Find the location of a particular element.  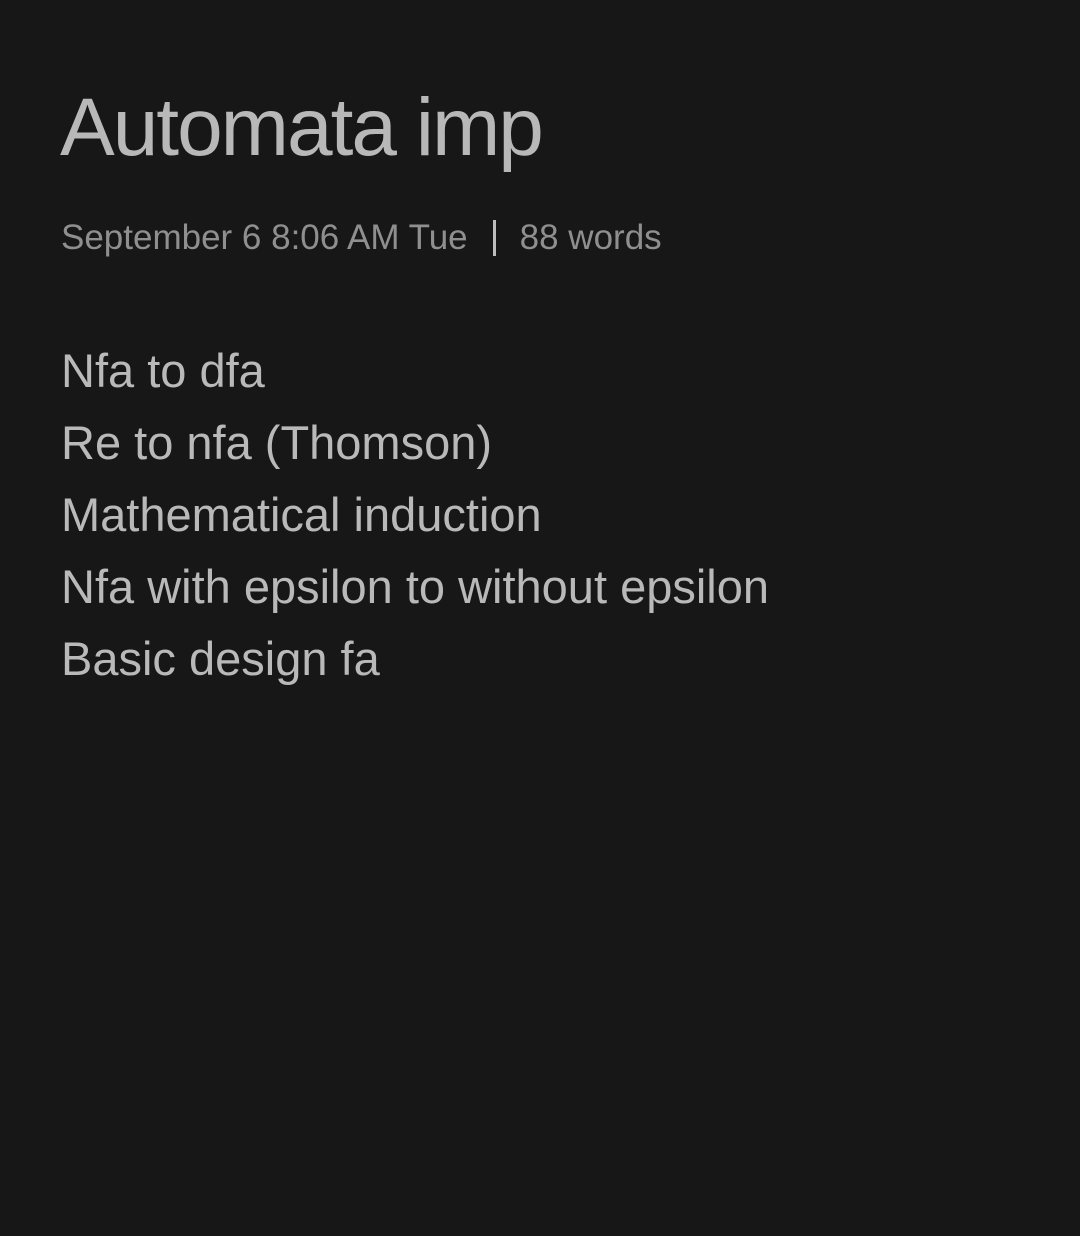

note-line: Mathematical induction is located at coordinates (415, 515).